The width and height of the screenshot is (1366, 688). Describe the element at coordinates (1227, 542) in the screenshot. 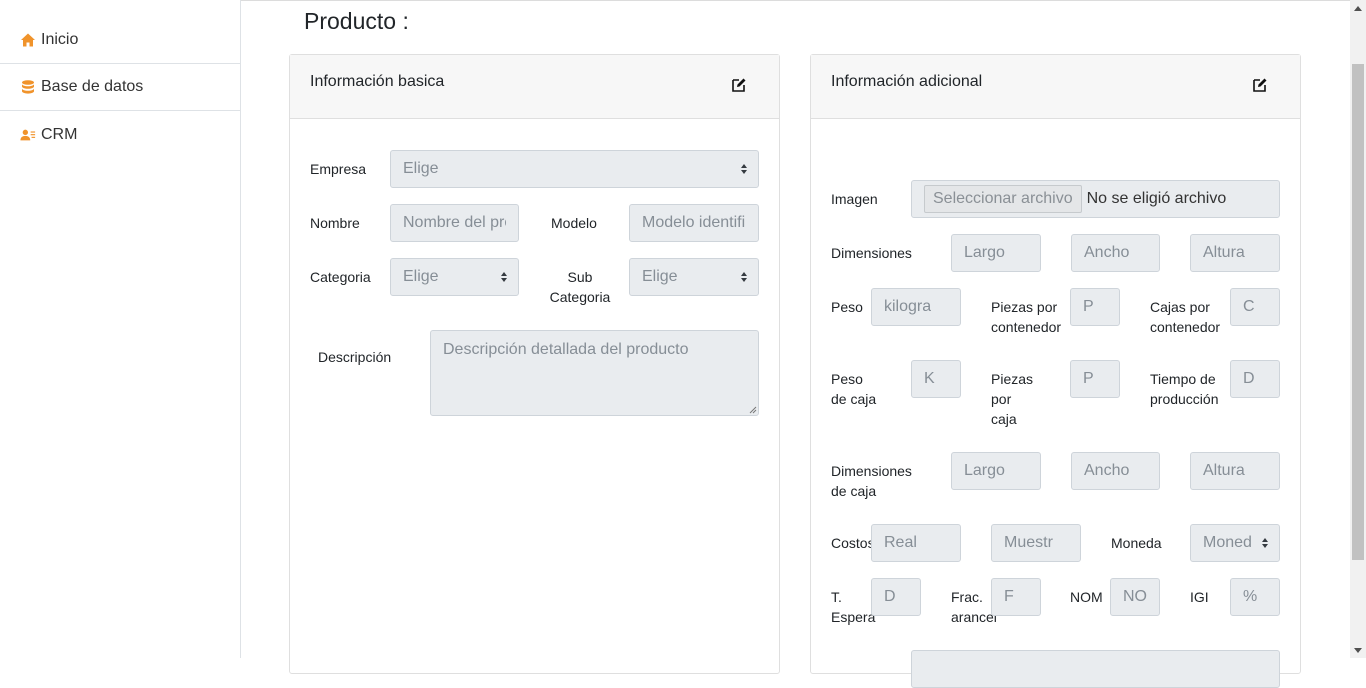

I see `moneda-select-value: Moned` at that location.